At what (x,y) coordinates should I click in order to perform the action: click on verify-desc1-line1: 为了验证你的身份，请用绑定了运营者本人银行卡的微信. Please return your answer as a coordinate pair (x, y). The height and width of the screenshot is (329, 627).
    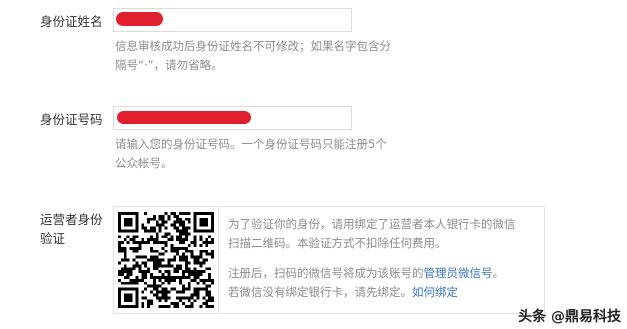
    Looking at the image, I should click on (372, 224).